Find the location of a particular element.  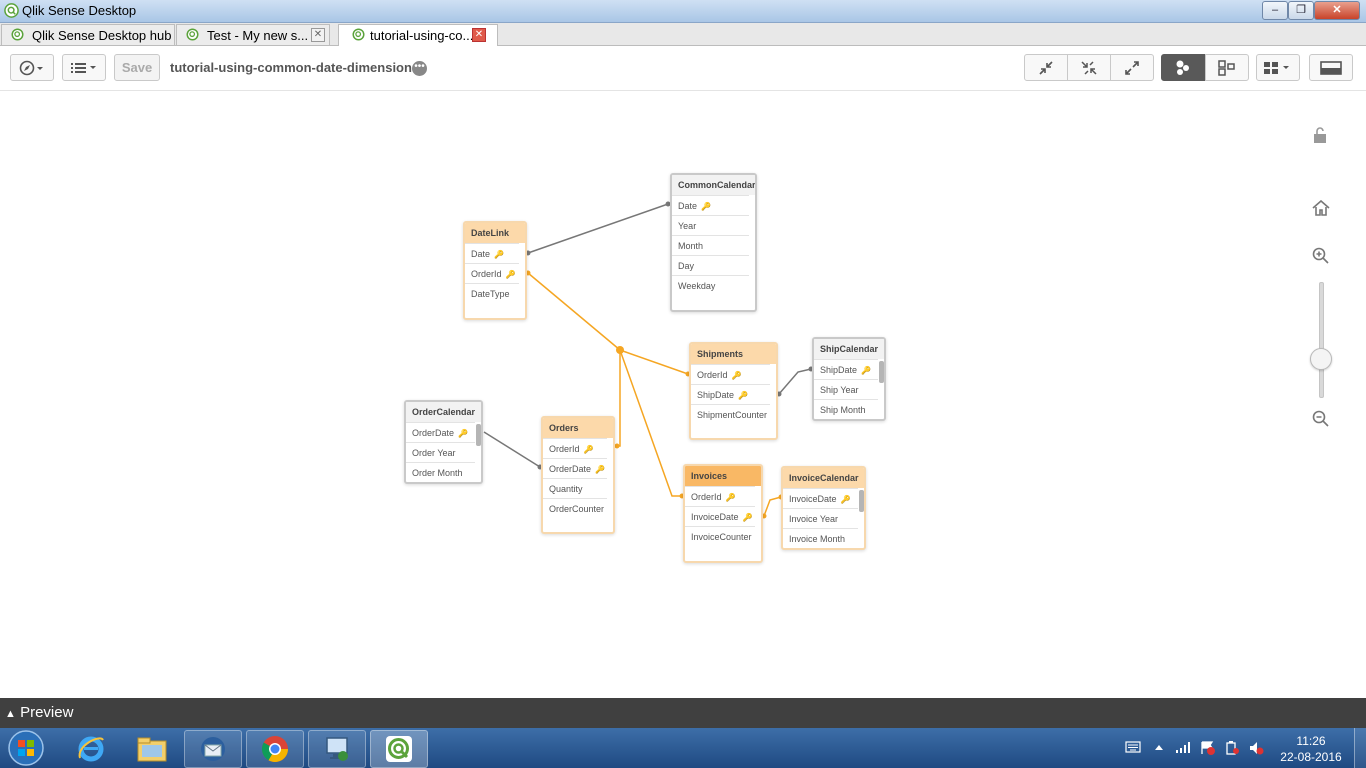

expand-all-button is located at coordinates (1132, 67).